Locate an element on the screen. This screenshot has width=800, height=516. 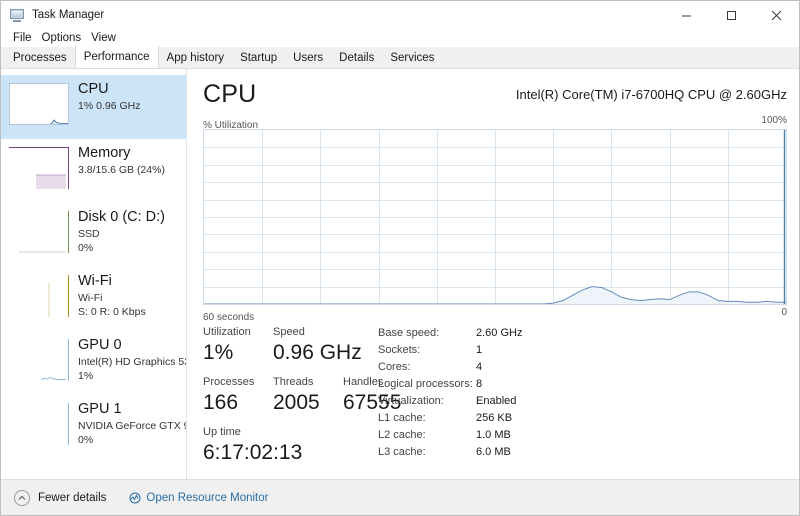
resource-monitor-icon is located at coordinates (134, 497).